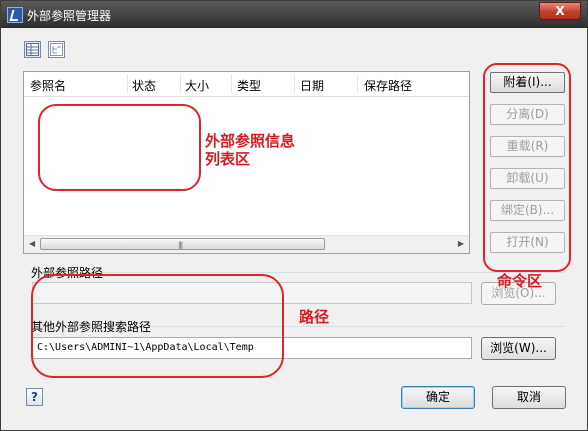 The height and width of the screenshot is (431, 588). Describe the element at coordinates (249, 85) in the screenshot. I see `column-header-type: 类型` at that location.